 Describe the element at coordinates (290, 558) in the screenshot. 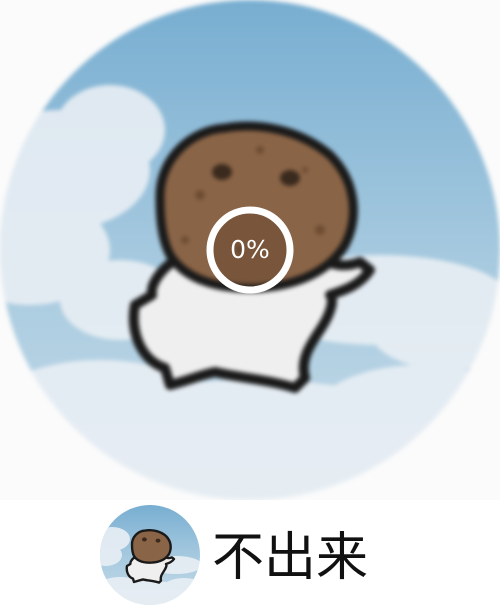

I see `username-label: 不出来` at that location.